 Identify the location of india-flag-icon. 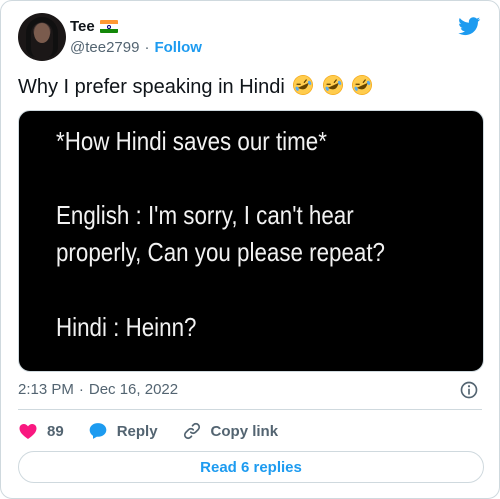
(108, 26).